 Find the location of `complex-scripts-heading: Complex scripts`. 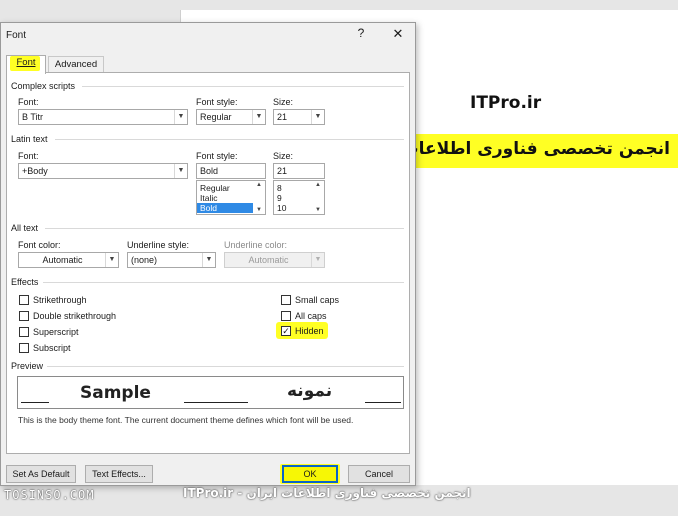

complex-scripts-heading: Complex scripts is located at coordinates (43, 86).